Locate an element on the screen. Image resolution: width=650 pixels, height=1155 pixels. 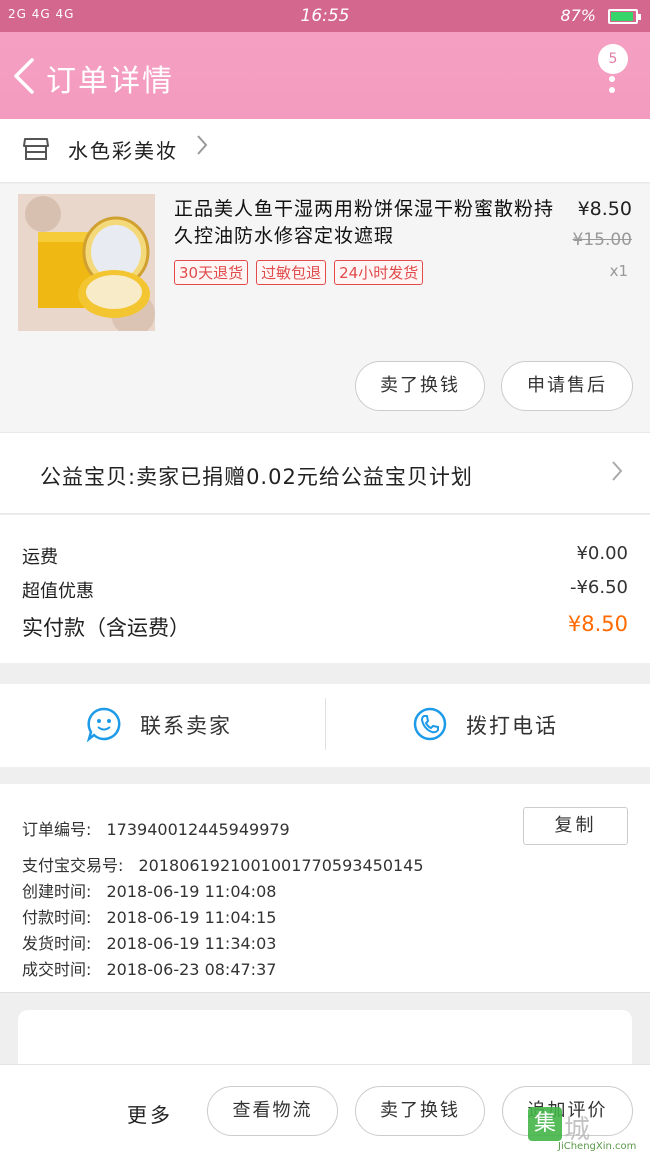
product-name: 正品美人鱼干湿两用粉饼保湿干粉蜜散粉持久控油防水修容定妆遮瑕 is located at coordinates (364, 222).